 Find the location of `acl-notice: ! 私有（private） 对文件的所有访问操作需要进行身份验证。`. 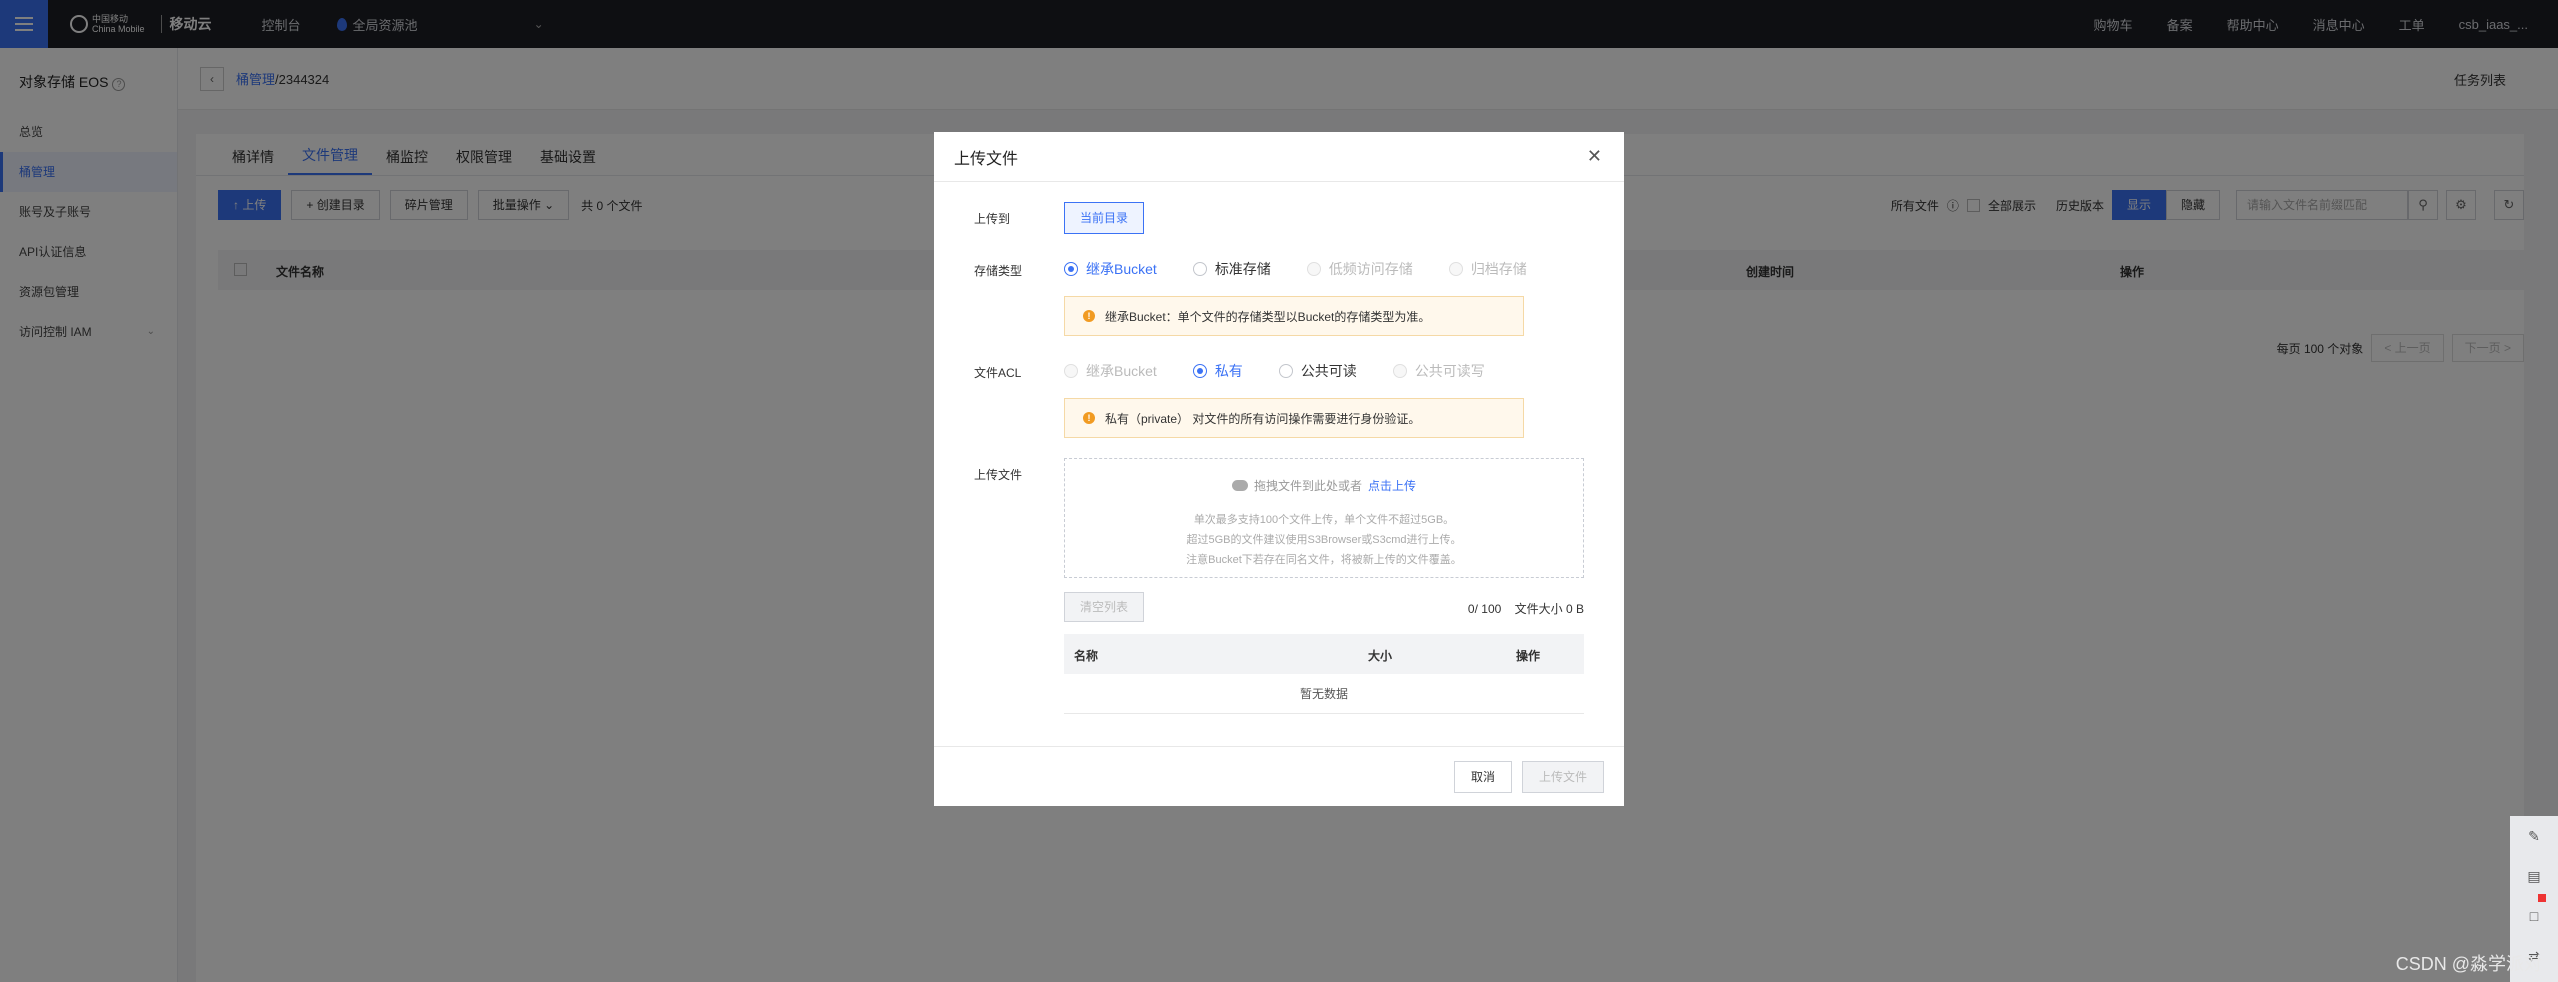

acl-notice: ! 私有（private） 对文件的所有访问操作需要进行身份验证。 is located at coordinates (1294, 418).